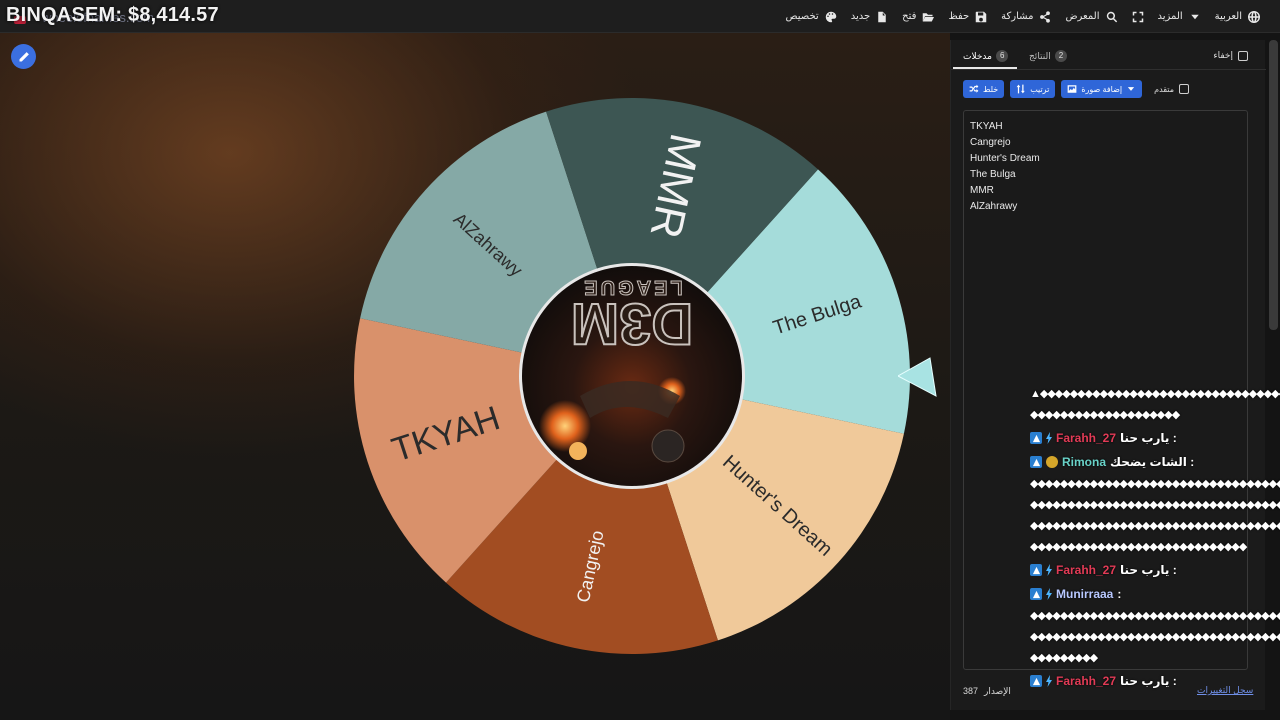 This screenshot has width=1280, height=720. What do you see at coordinates (1105, 415) in the screenshot?
I see `chat-spam-line: ◆◆◆◆◆◆◆◆◆◆◆◆◆◆◆◆◆◆◆◆` at bounding box center [1105, 415].